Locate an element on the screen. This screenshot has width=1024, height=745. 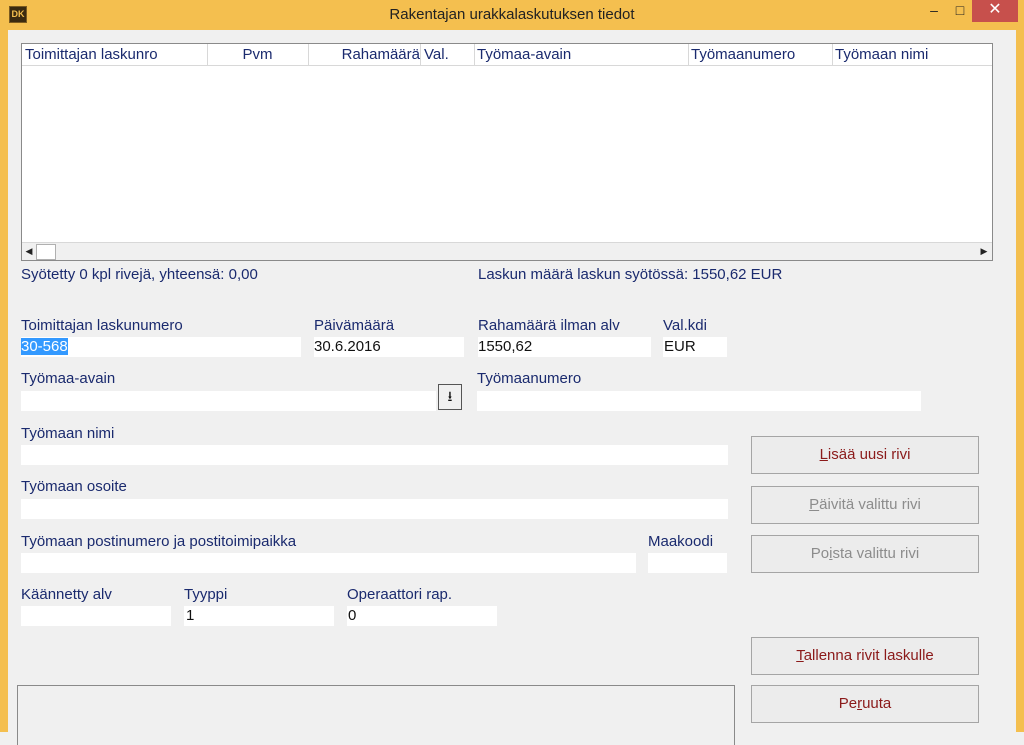
window-border-left is located at coordinates (4, 381).